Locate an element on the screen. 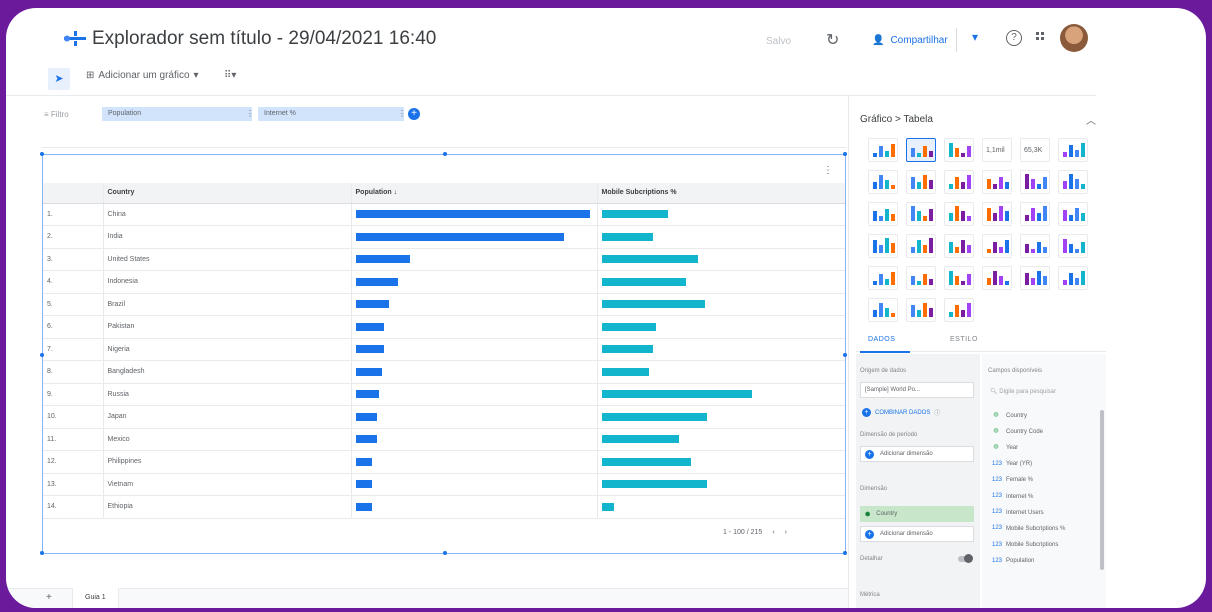 This screenshot has width=1212, height=612. drill-down-toggle is located at coordinates (965, 558).